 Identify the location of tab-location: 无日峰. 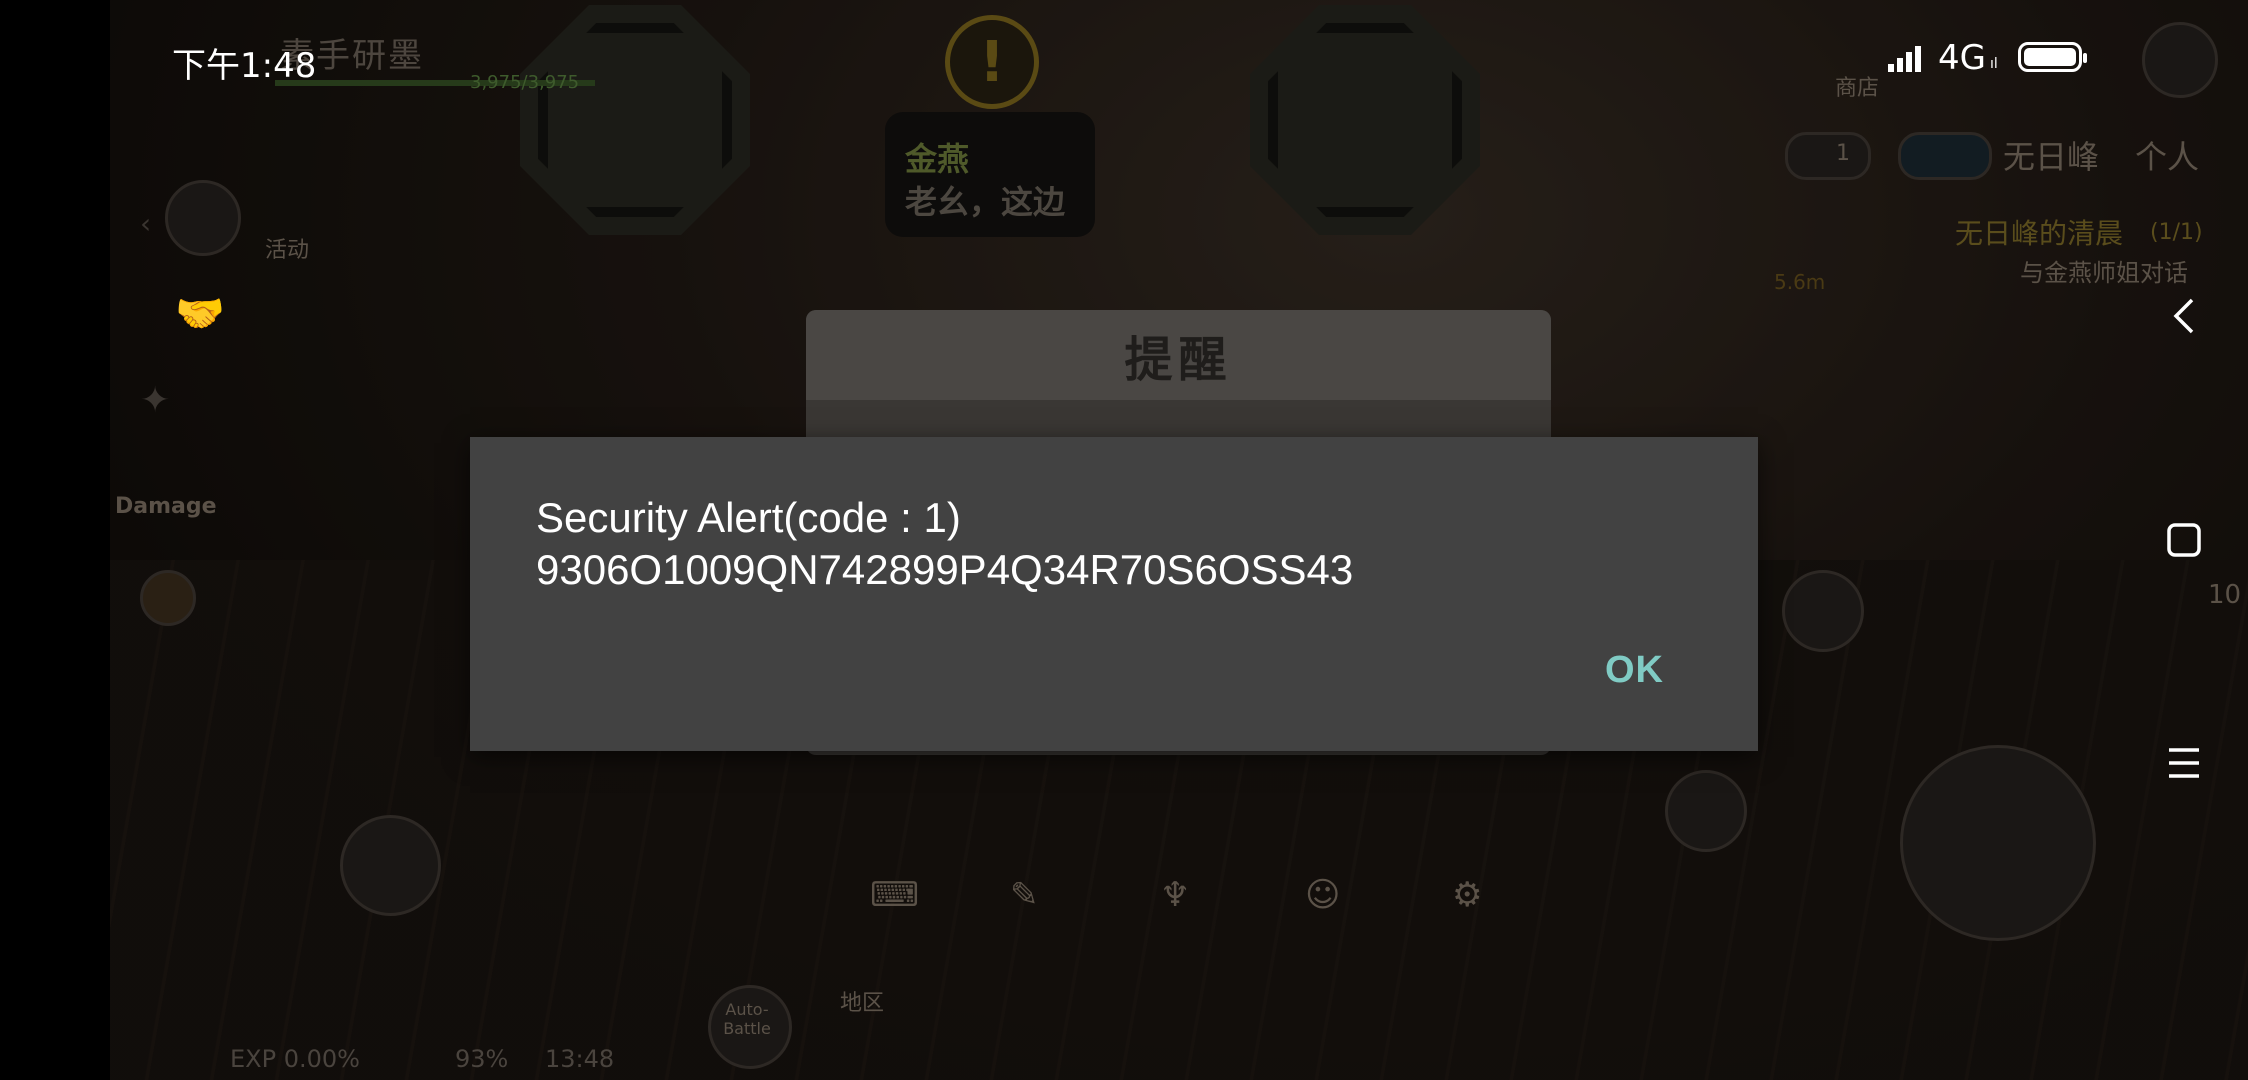
(2051, 155).